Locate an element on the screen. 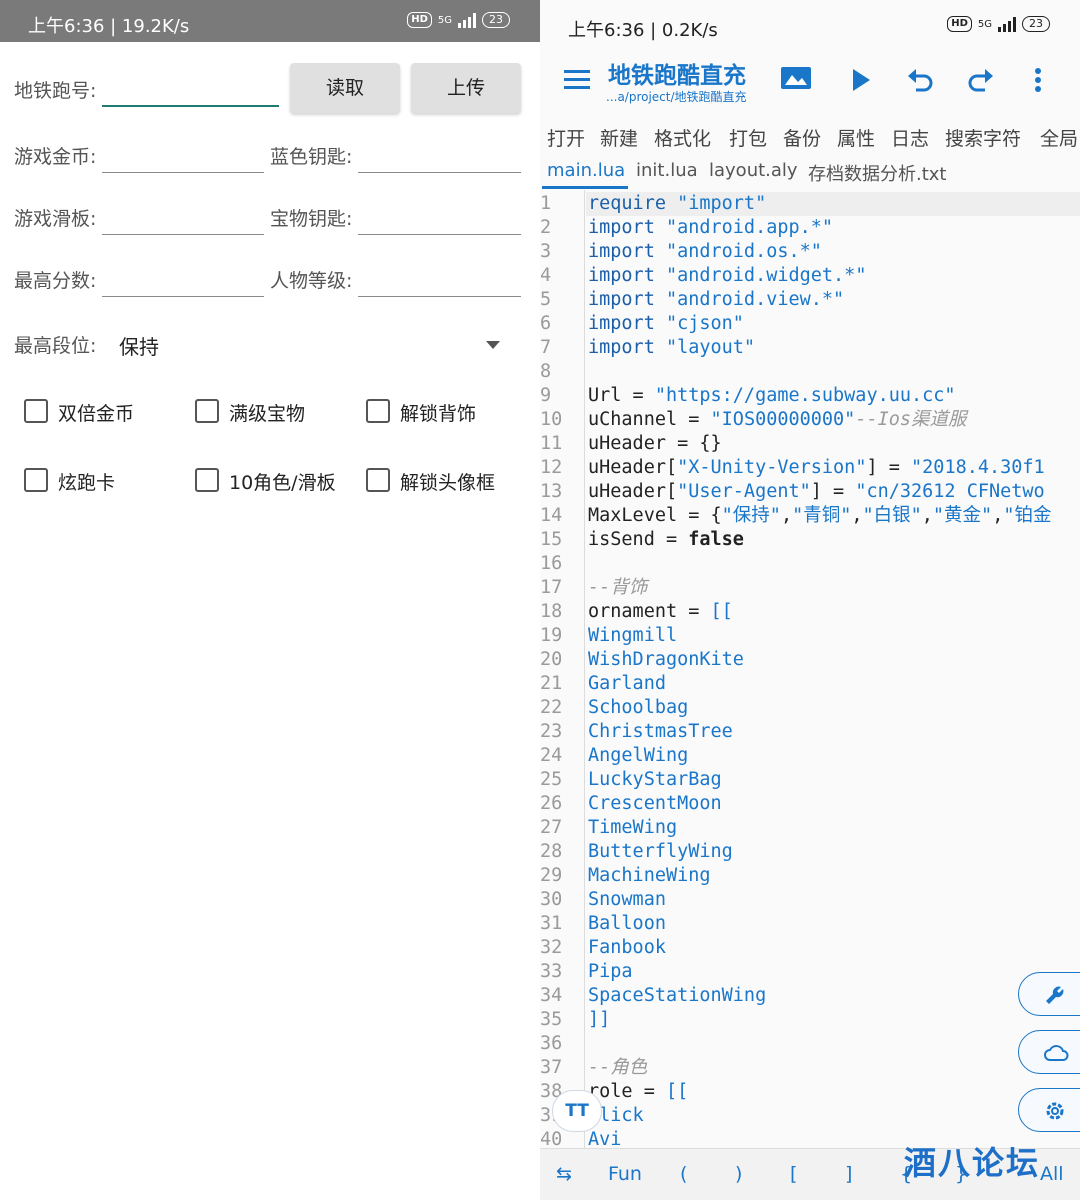 The height and width of the screenshot is (1200, 1080). code-line: 24 AngelWing is located at coordinates (810, 756).